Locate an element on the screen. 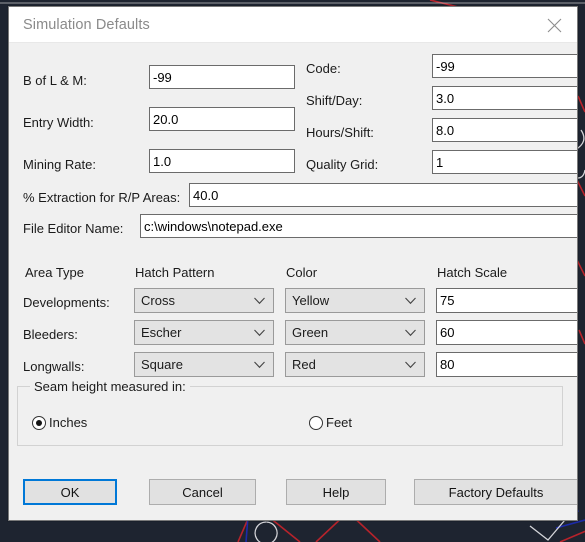  cancel-button: Cancel is located at coordinates (202, 492).